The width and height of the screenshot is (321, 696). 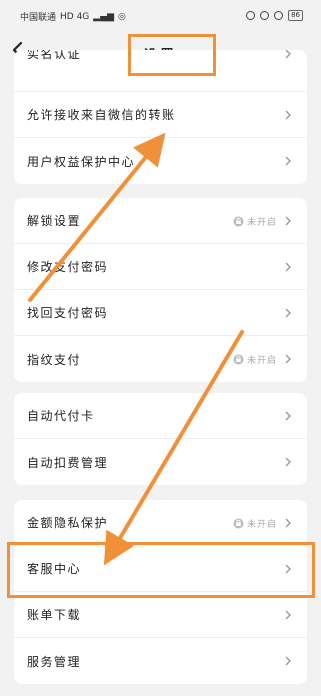 I want to click on list-item-label: 用户权益保护中心, so click(x=81, y=161).